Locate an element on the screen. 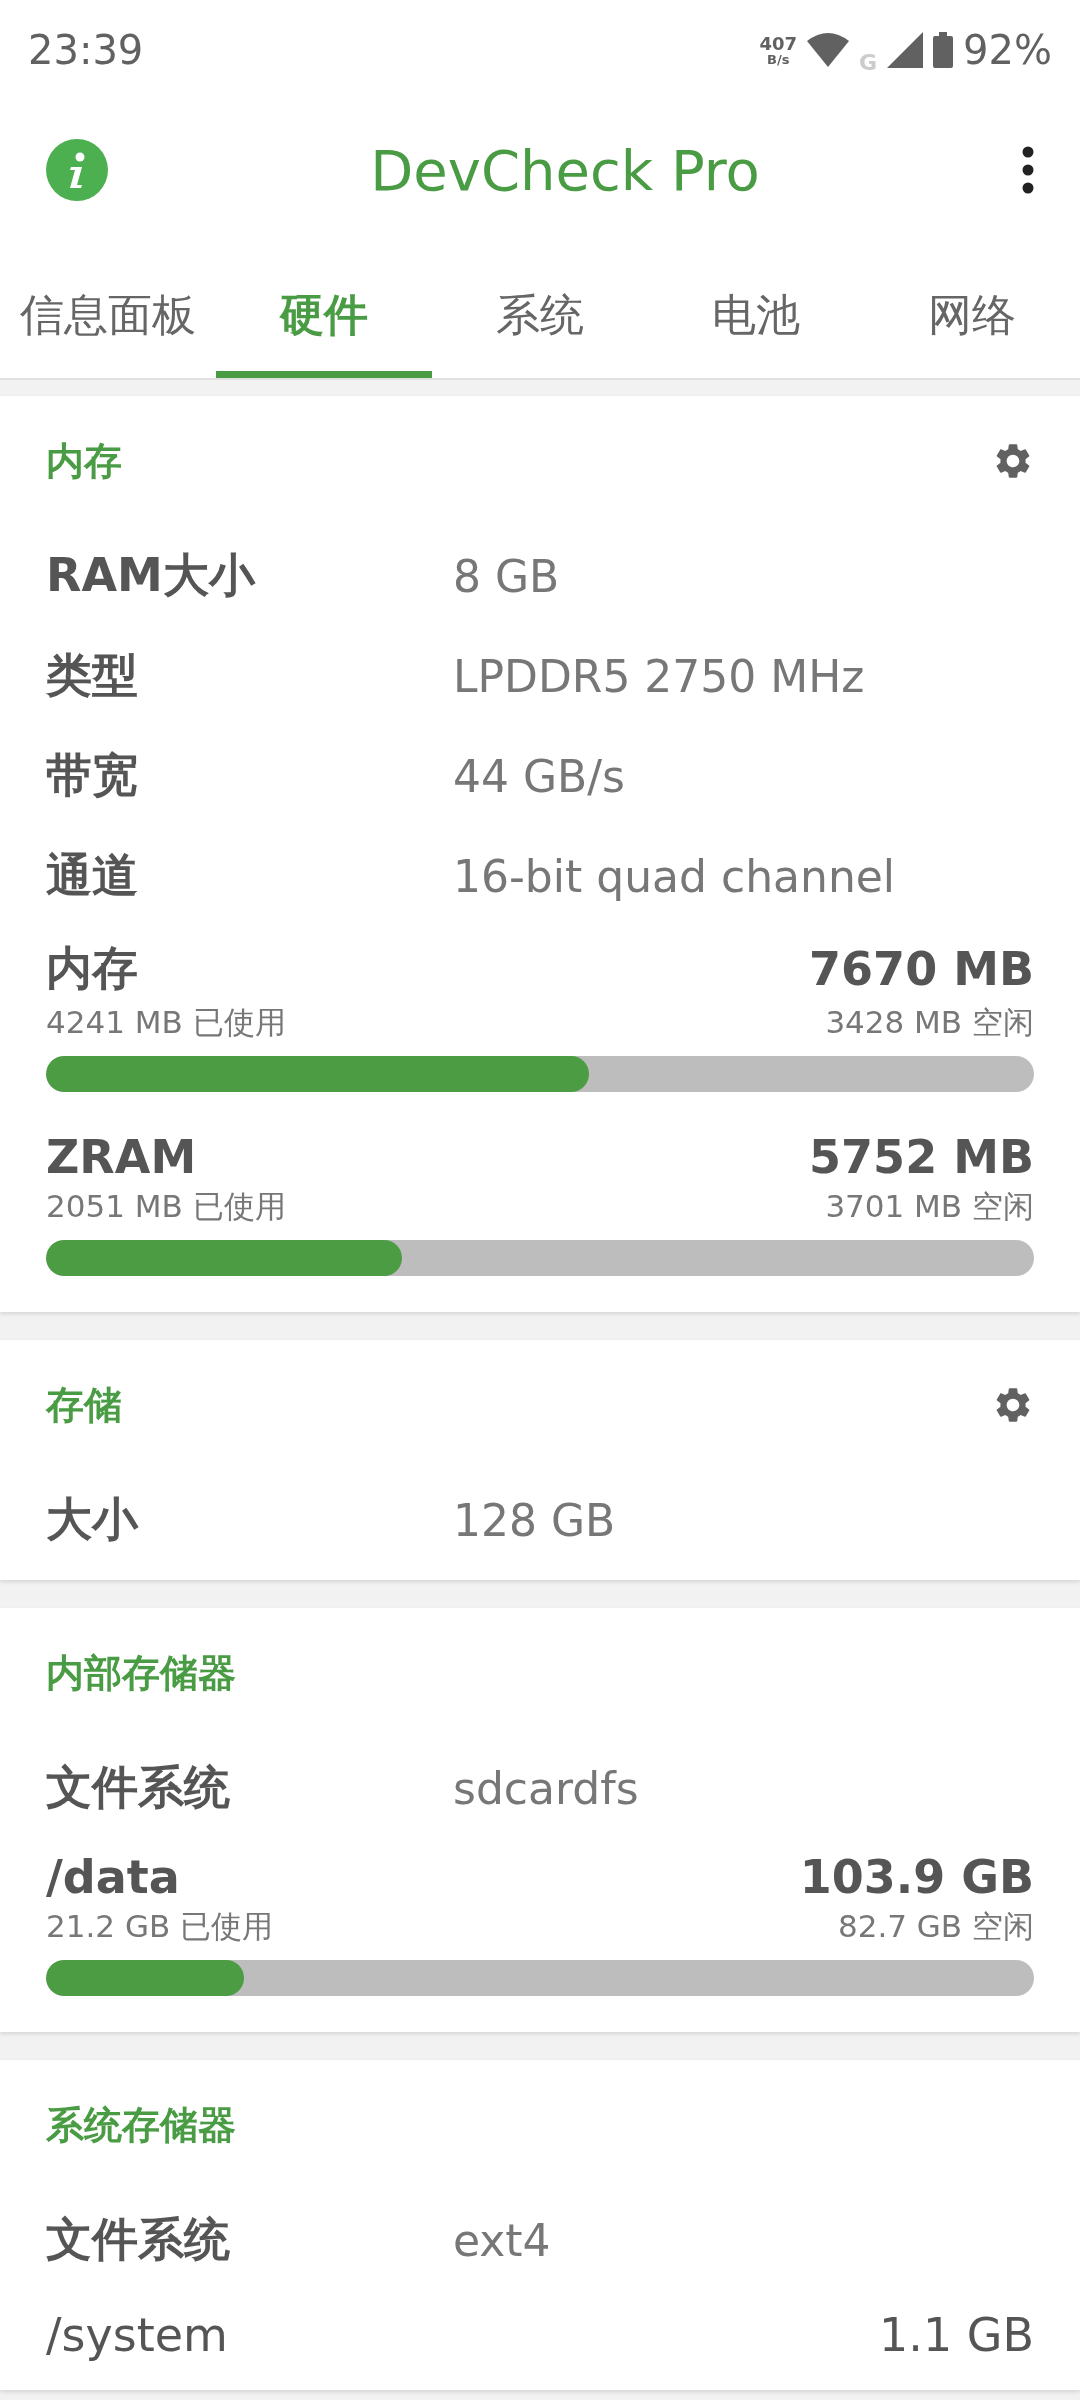 The width and height of the screenshot is (1080, 2400). tab: 硬件 is located at coordinates (324, 319).